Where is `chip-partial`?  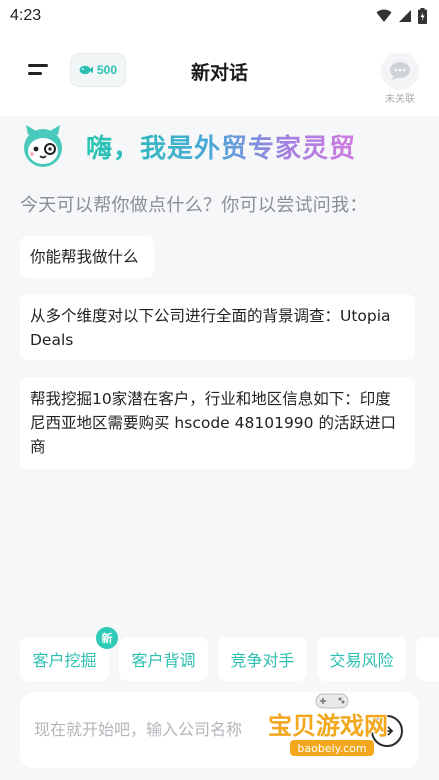 chip-partial is located at coordinates (427, 659).